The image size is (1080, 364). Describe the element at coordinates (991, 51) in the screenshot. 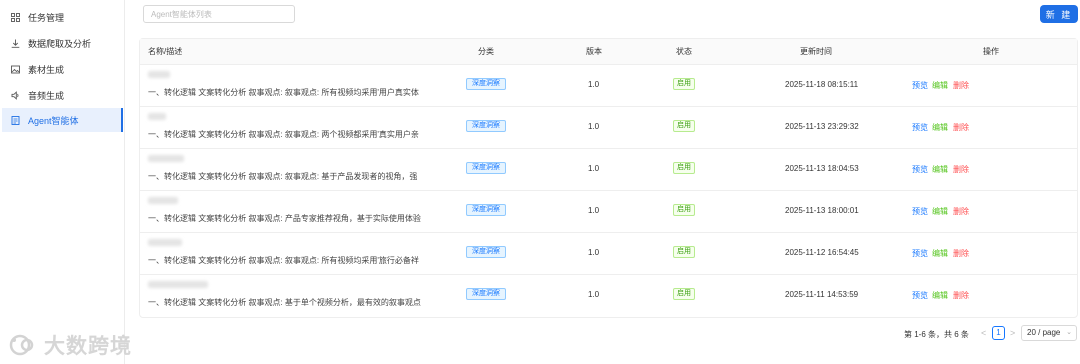

I see `column-header-actions: 操作` at that location.